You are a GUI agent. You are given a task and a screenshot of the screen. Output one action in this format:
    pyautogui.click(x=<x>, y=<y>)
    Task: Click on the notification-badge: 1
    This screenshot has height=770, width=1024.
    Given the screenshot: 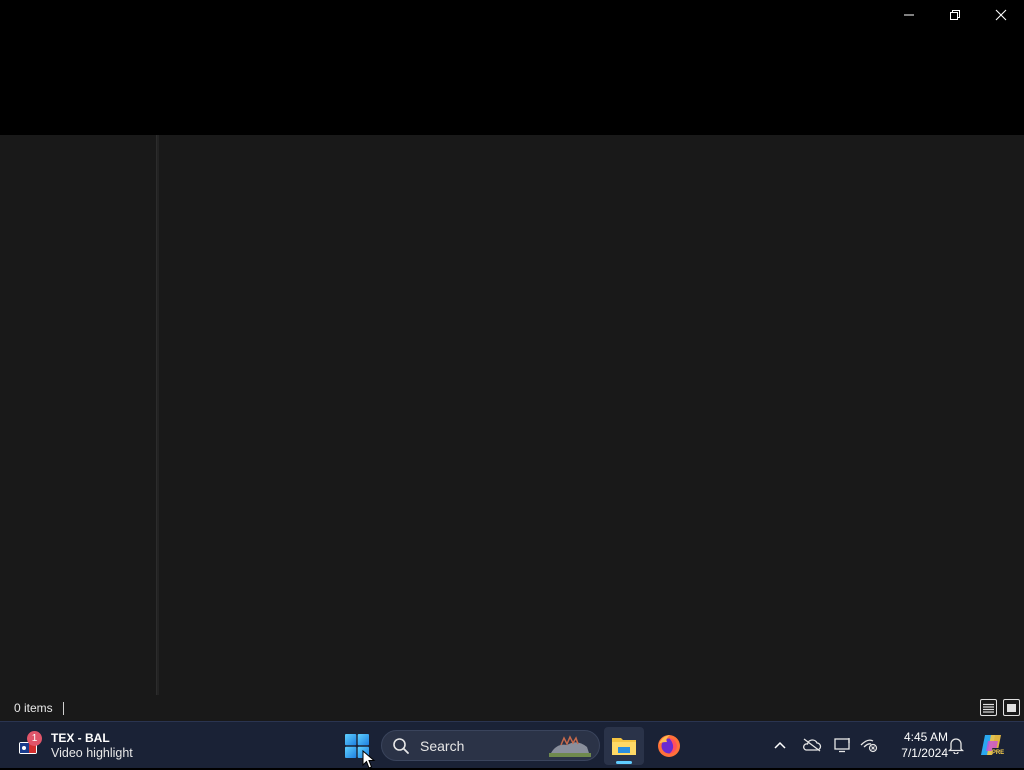 What is the action you would take?
    pyautogui.click(x=34, y=738)
    